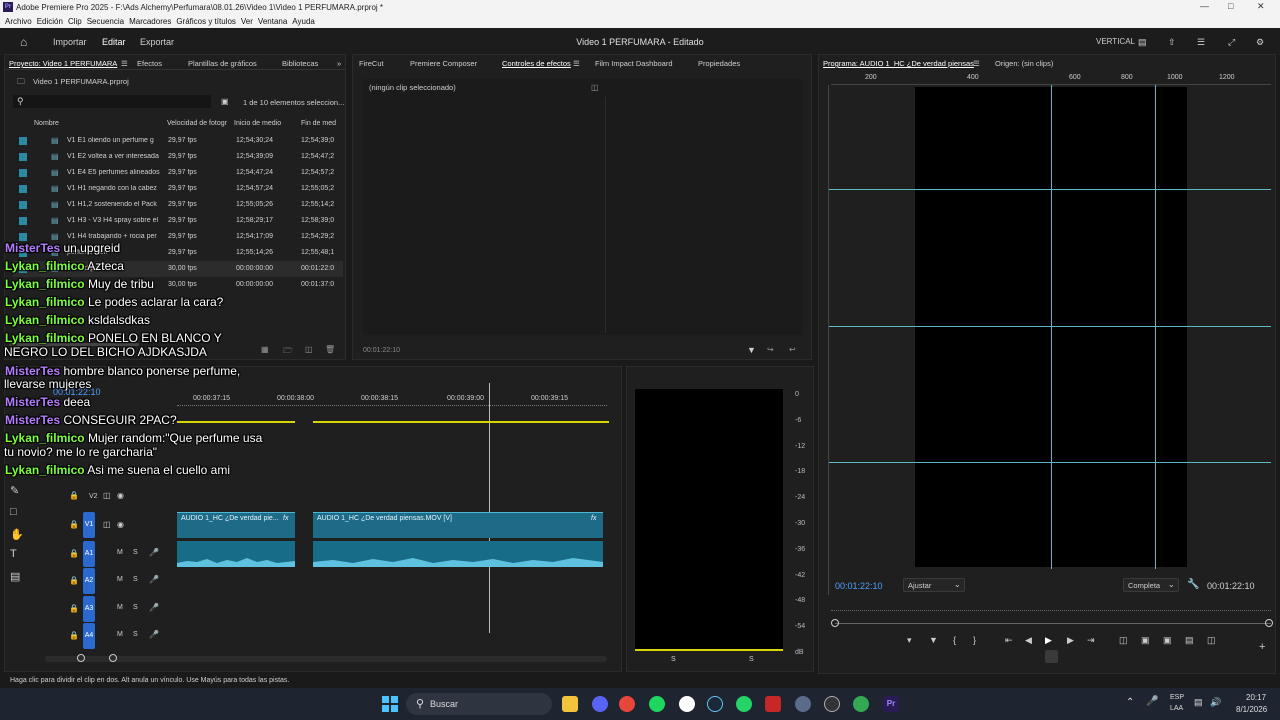  I want to click on tab-proyecto: Proyecto: Video 1 PERFUMARA, so click(63, 63).